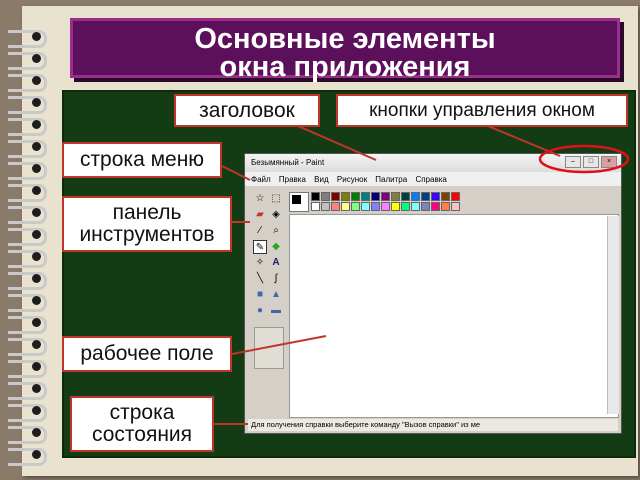  Describe the element at coordinates (337, 143) in the screenshot. I see `pointer-title` at that location.